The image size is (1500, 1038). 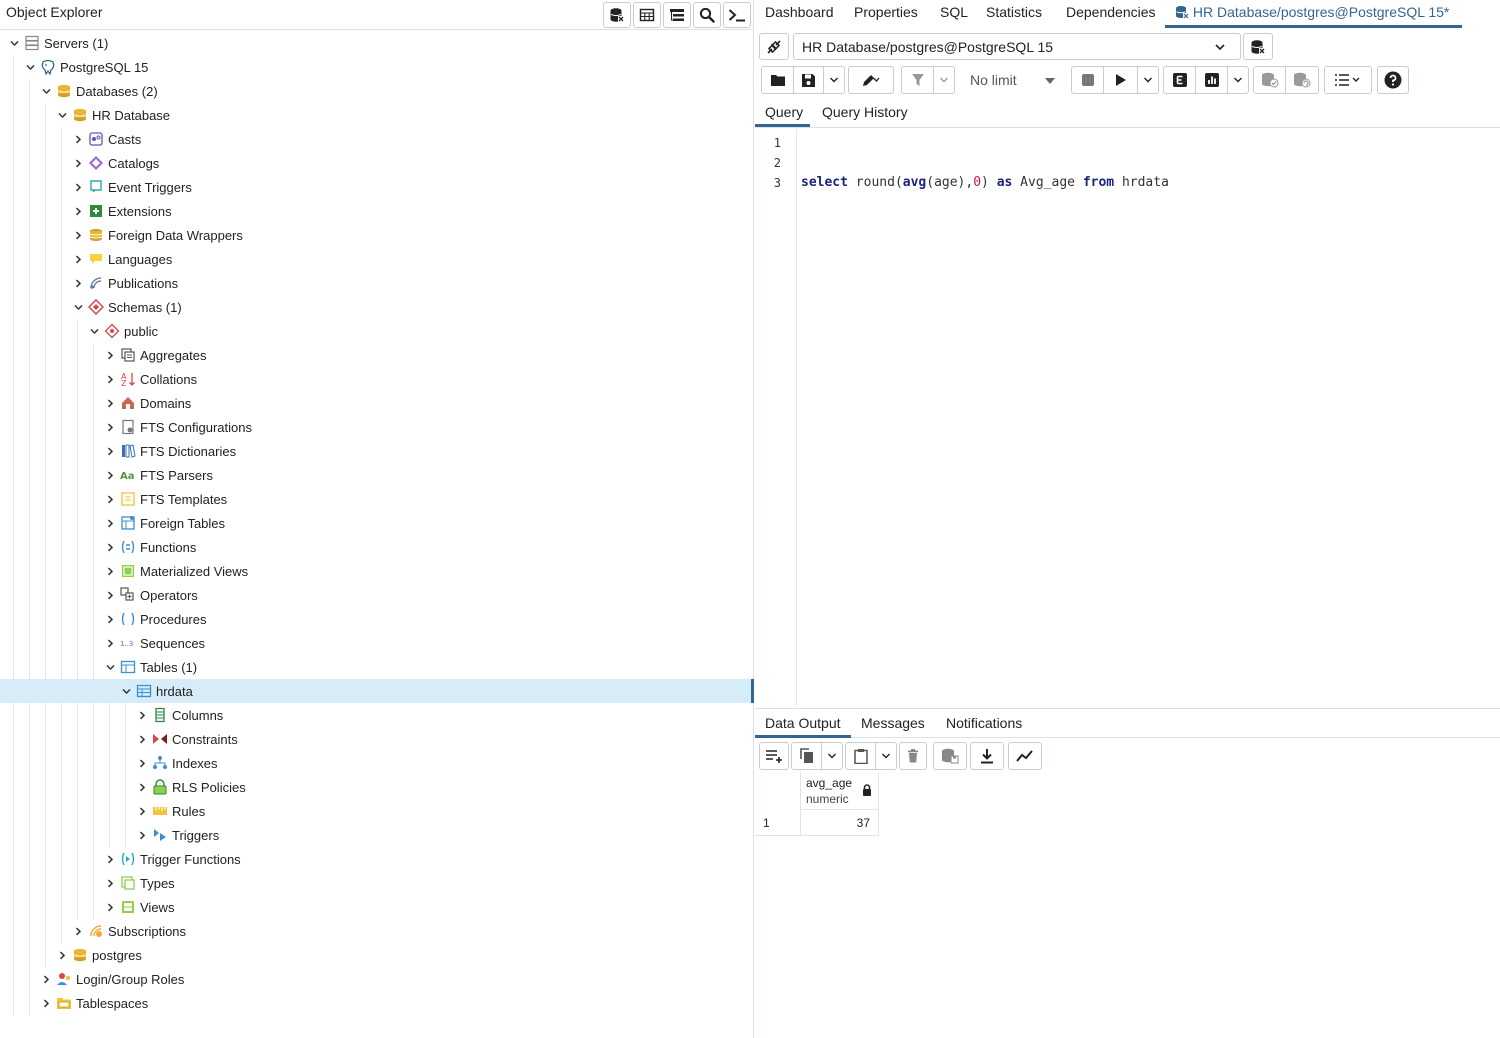 What do you see at coordinates (377, 427) in the screenshot?
I see `tree-item-fts-configurations: FTS Configurations` at bounding box center [377, 427].